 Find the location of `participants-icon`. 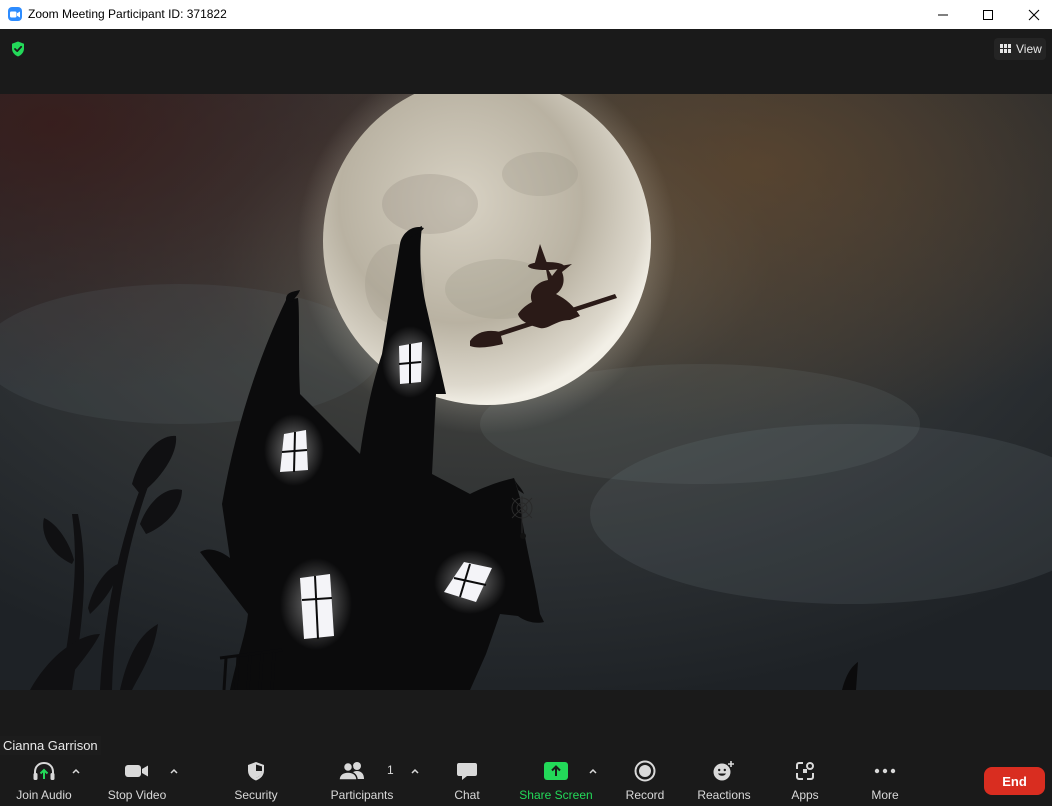

participants-icon is located at coordinates (351, 771).